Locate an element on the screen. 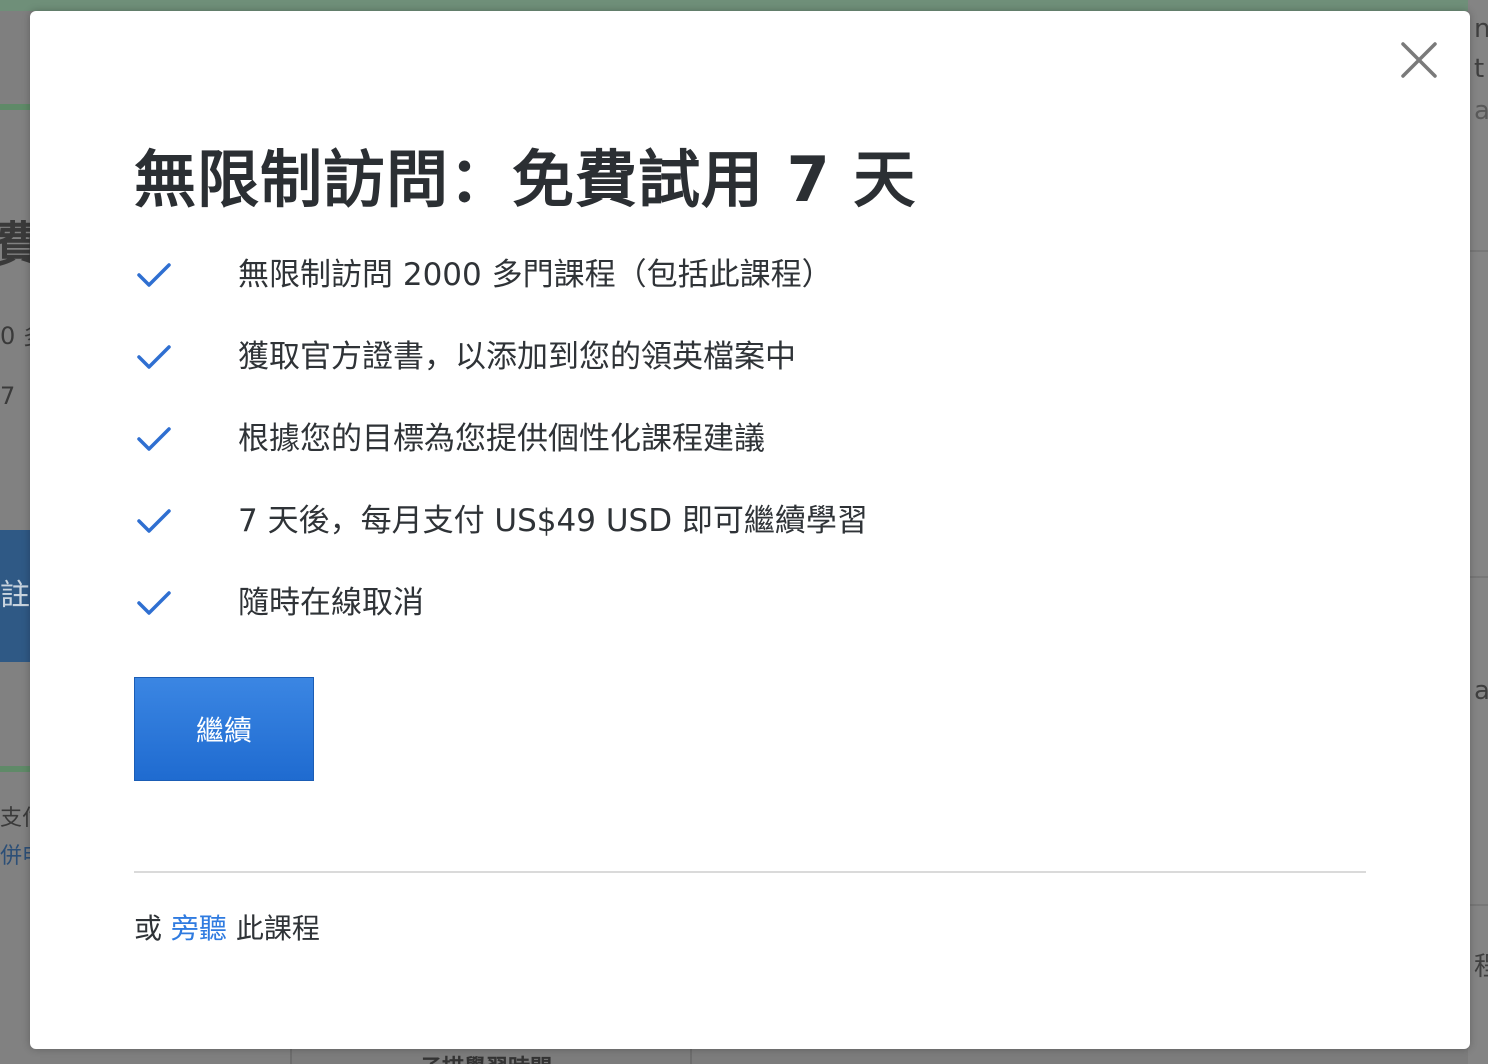 Image resolution: width=1488 pixels, height=1064 pixels. audit-line: 或 旁聽 此課程 is located at coordinates (227, 927).